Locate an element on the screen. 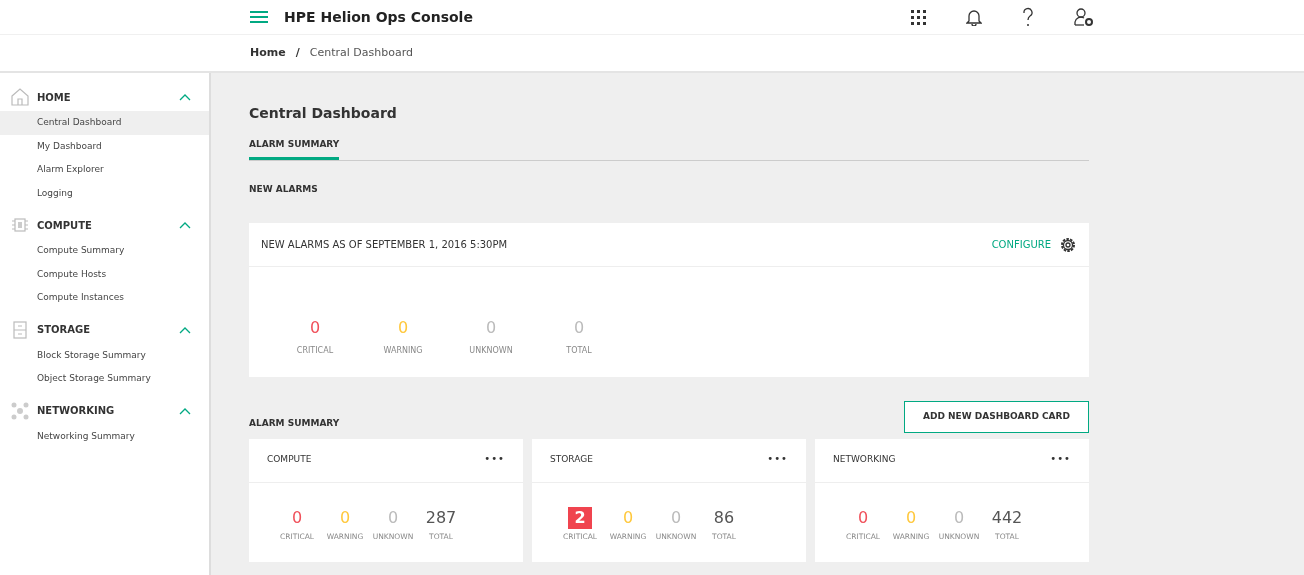  network-icon is located at coordinates (20, 410).